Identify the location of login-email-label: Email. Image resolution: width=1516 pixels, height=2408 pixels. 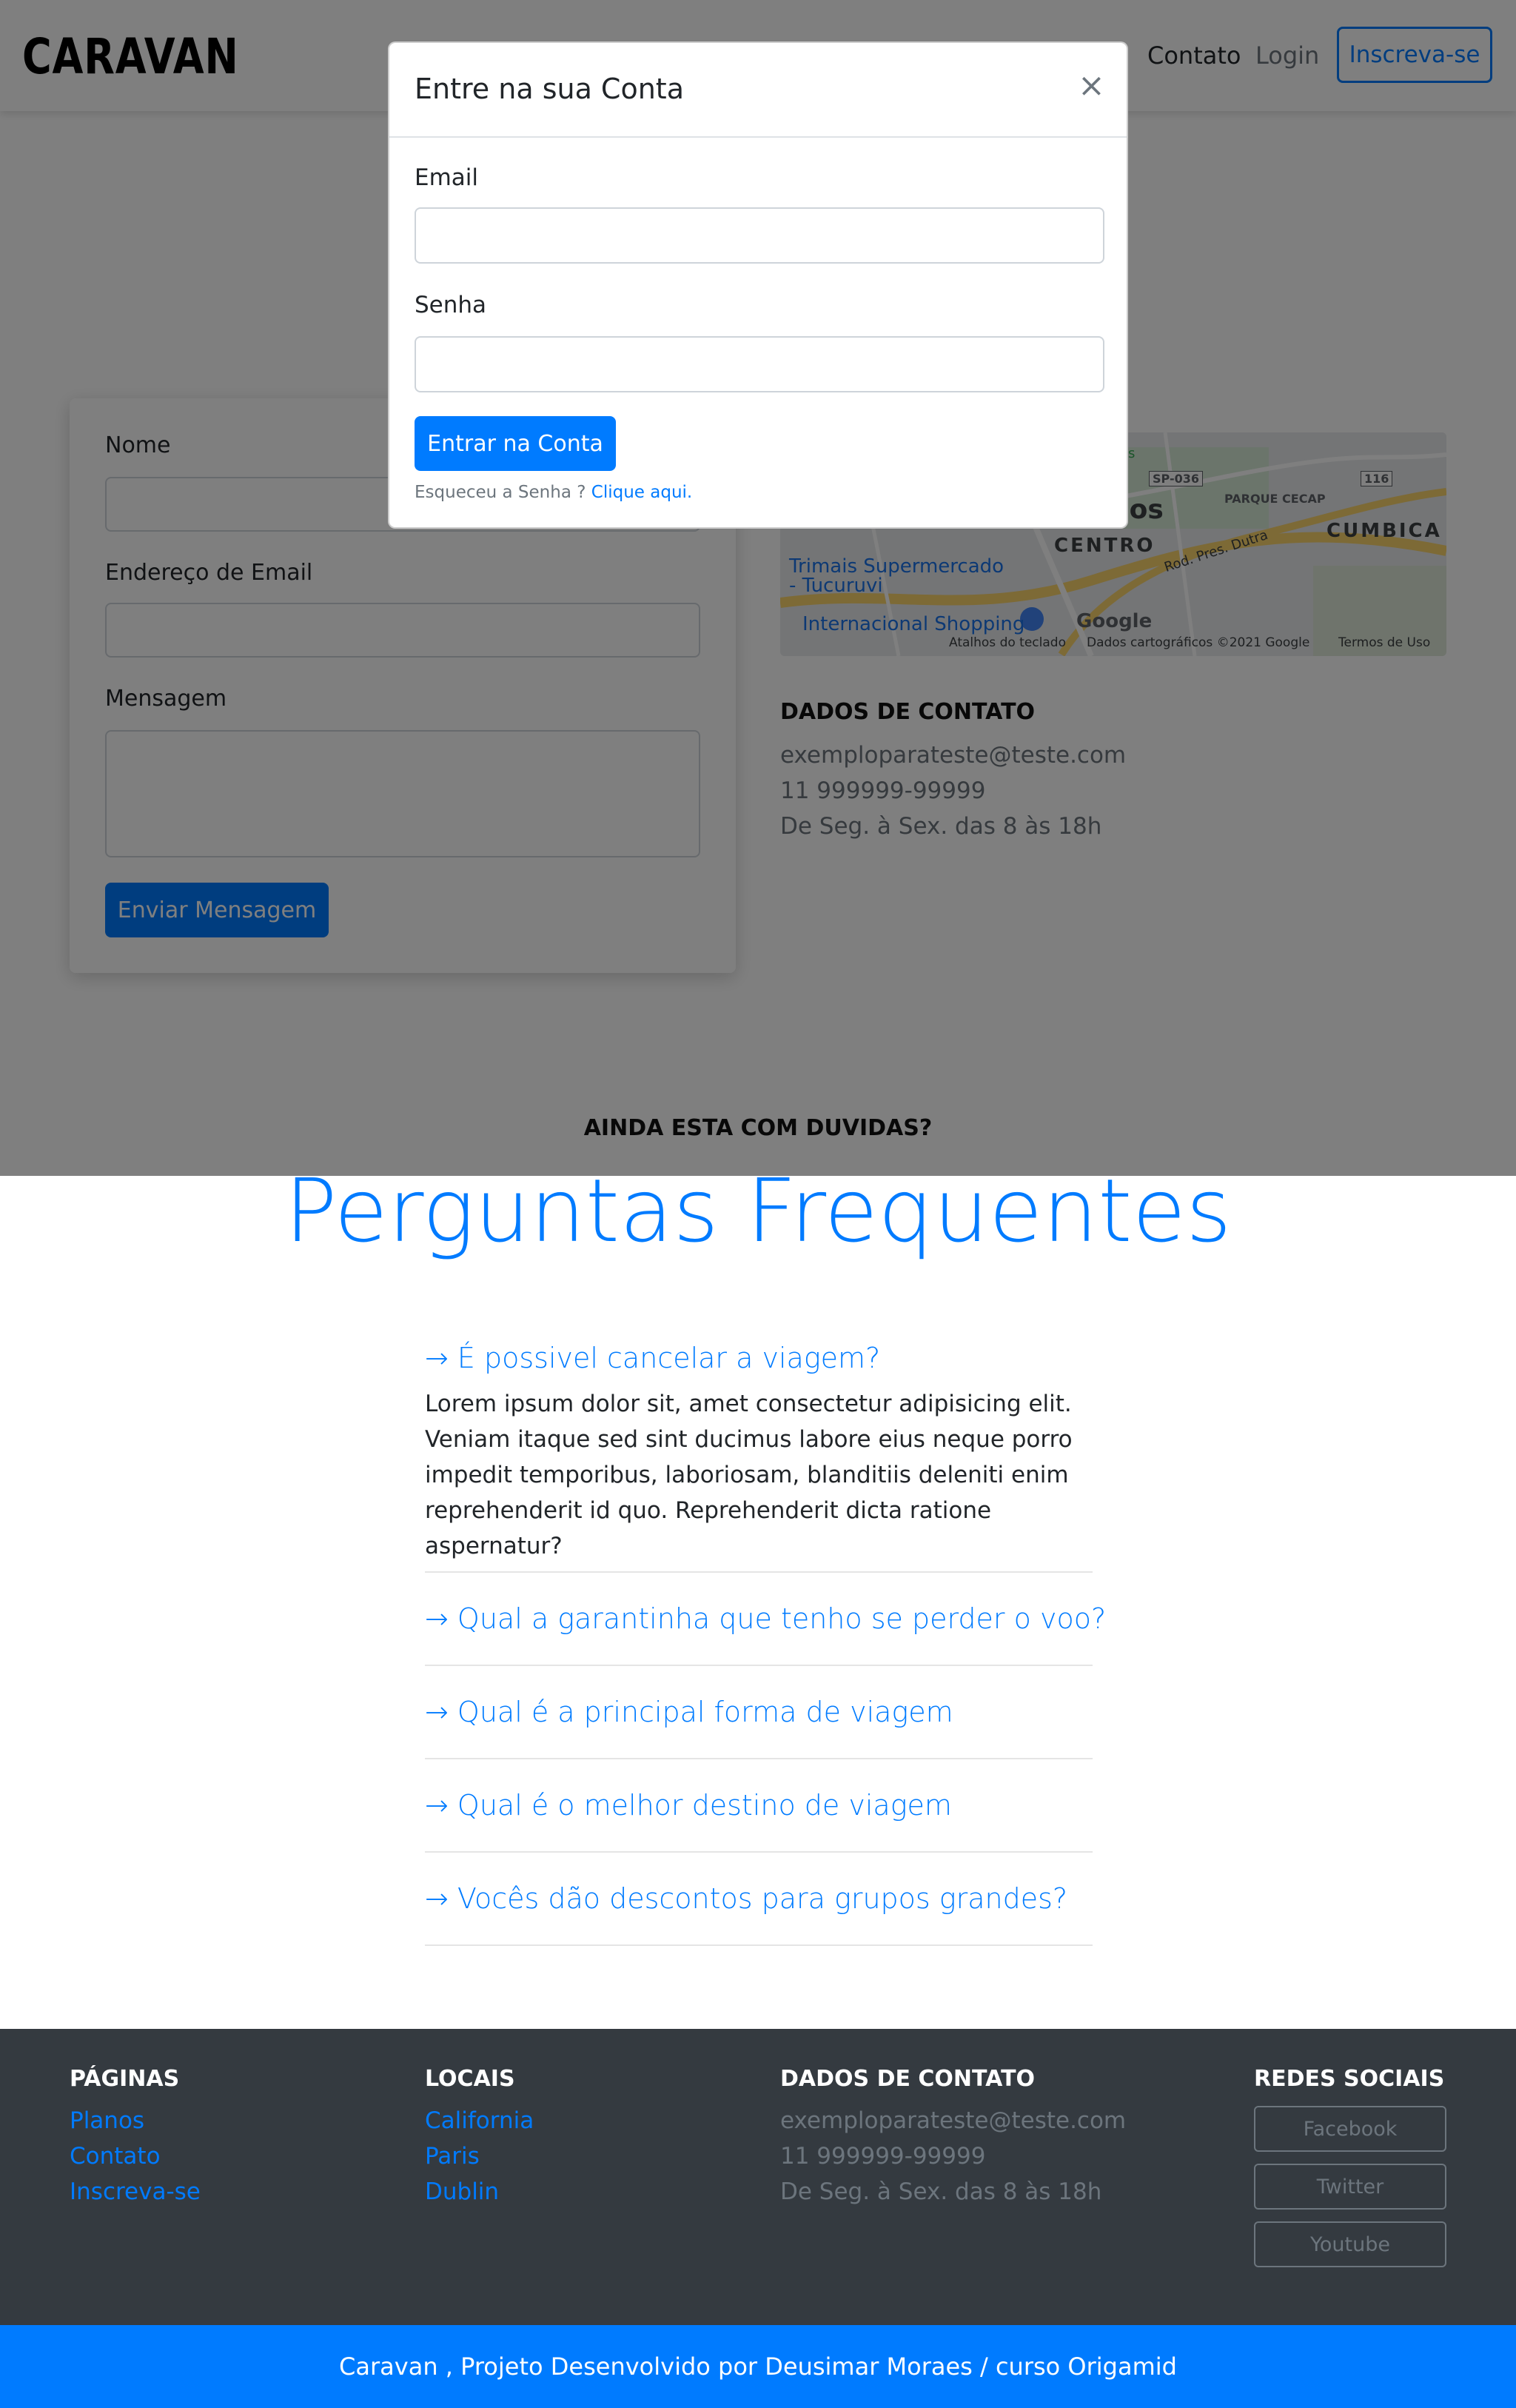
(447, 177).